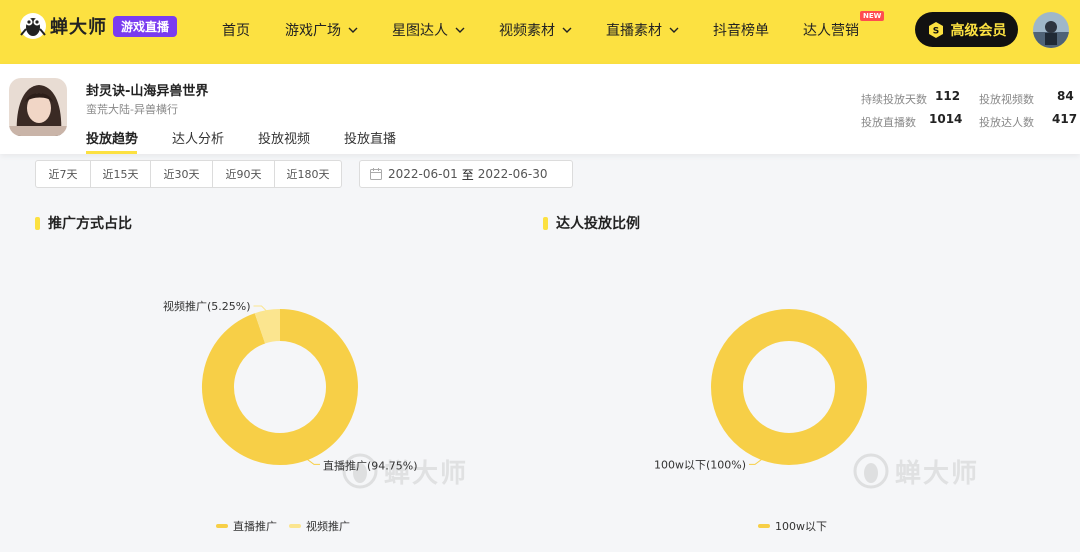  What do you see at coordinates (888, 122) in the screenshot?
I see `stat-label-live: 投放直播数` at bounding box center [888, 122].